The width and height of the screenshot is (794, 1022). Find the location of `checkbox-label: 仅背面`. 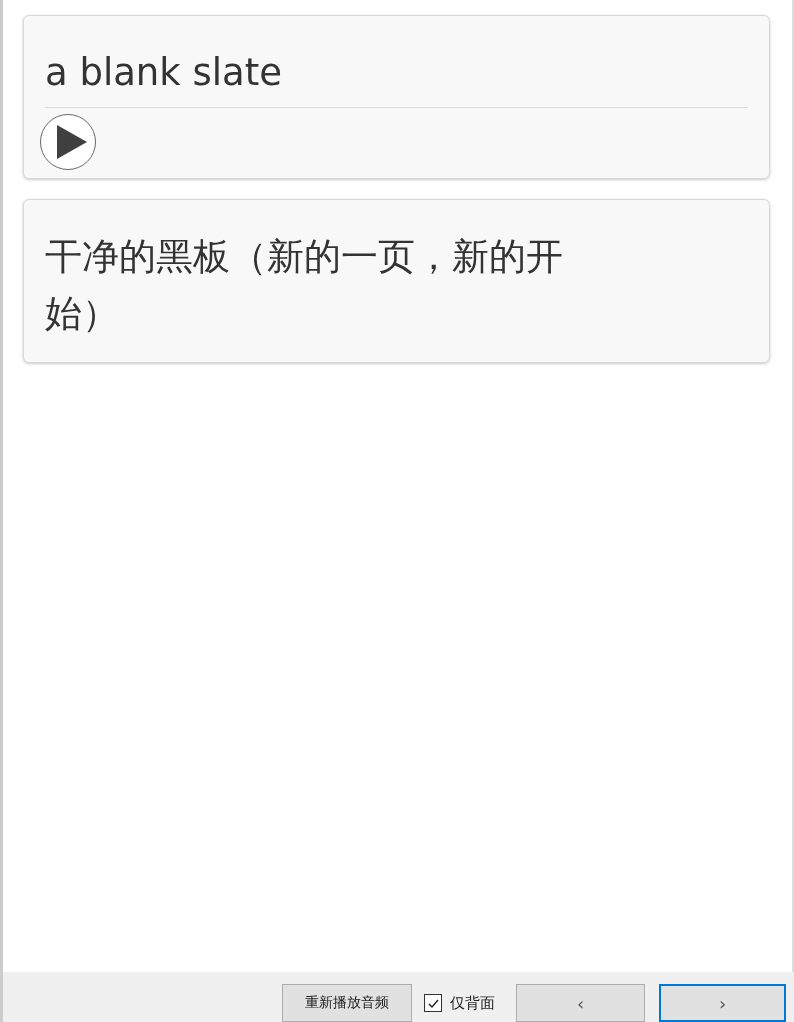

checkbox-label: 仅背面 is located at coordinates (472, 1003).